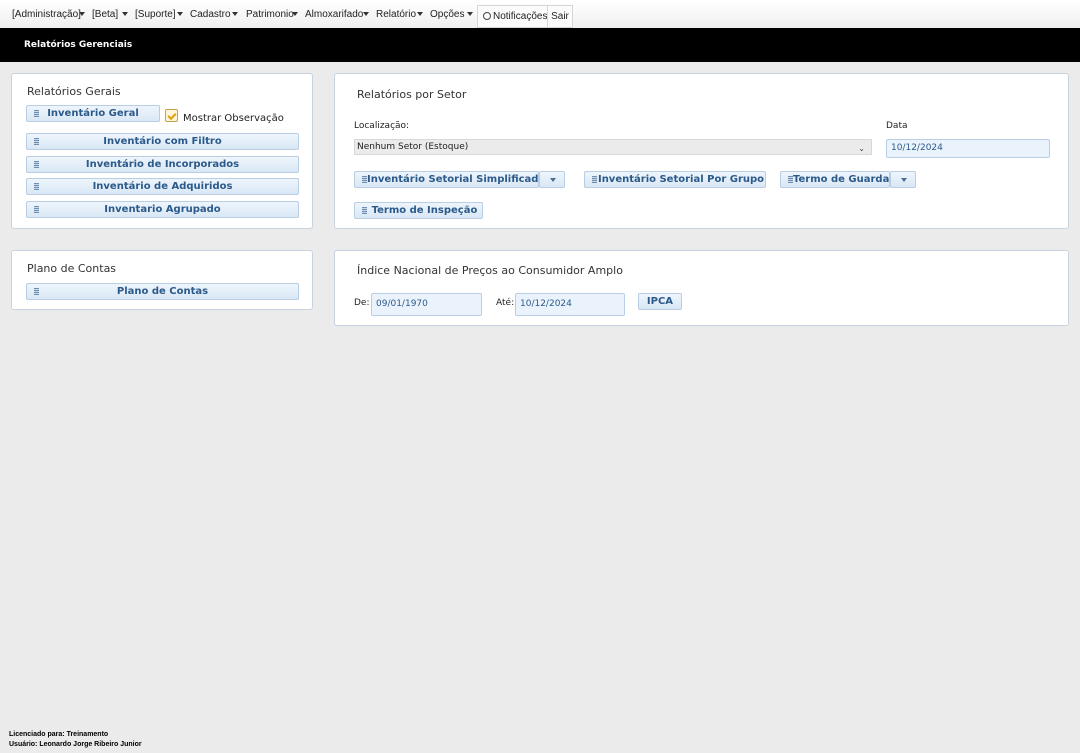 This screenshot has height=753, width=1080. I want to click on acquired-inventory-label: Inventário de Adquiridos, so click(162, 186).